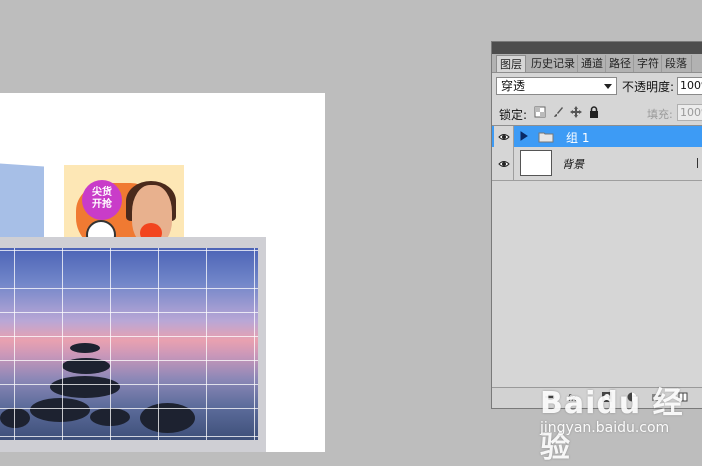 This screenshot has height=466, width=702. Describe the element at coordinates (524, 136) in the screenshot. I see `expand-triangle-icon` at that location.